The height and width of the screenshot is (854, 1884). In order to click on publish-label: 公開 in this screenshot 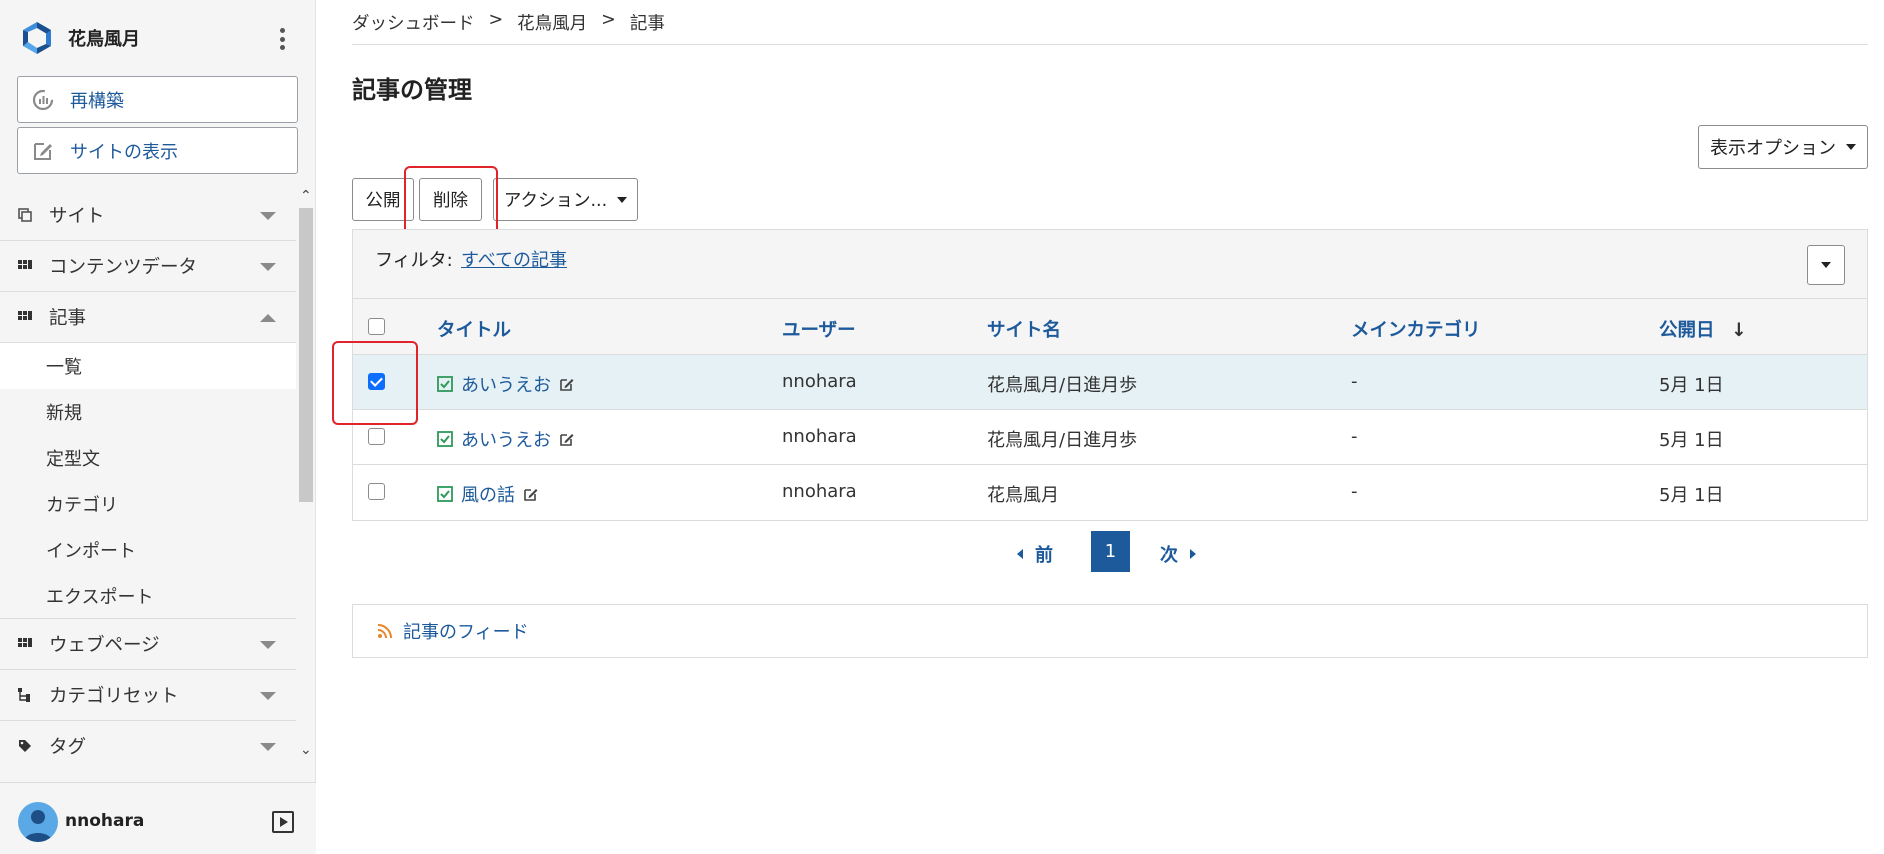, I will do `click(383, 201)`.